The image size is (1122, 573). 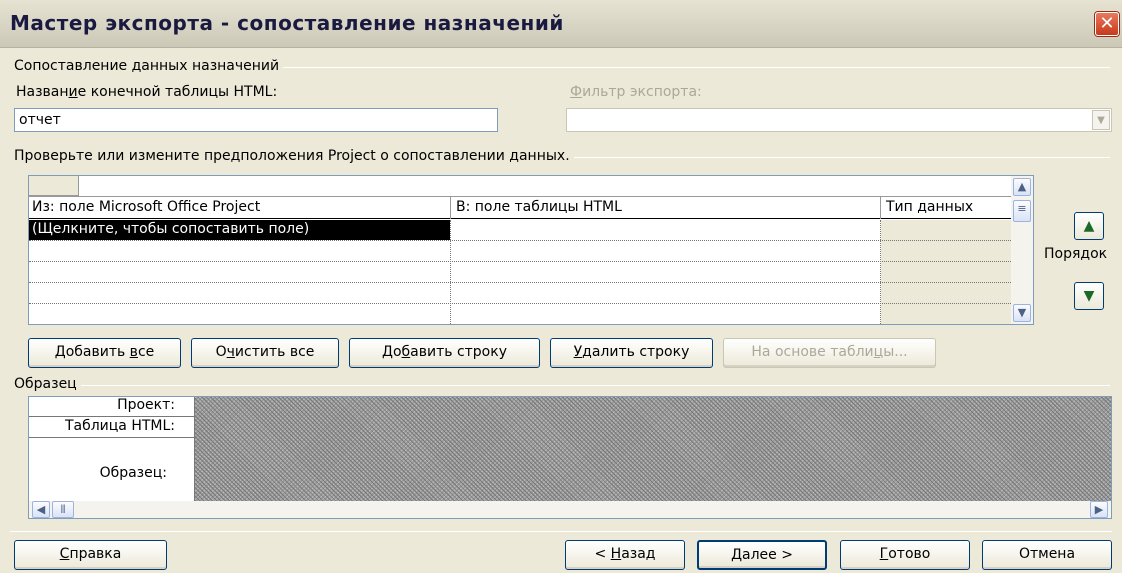 What do you see at coordinates (149, 66) in the screenshot?
I see `mapping-group-label: Сопоставление данных назначений` at bounding box center [149, 66].